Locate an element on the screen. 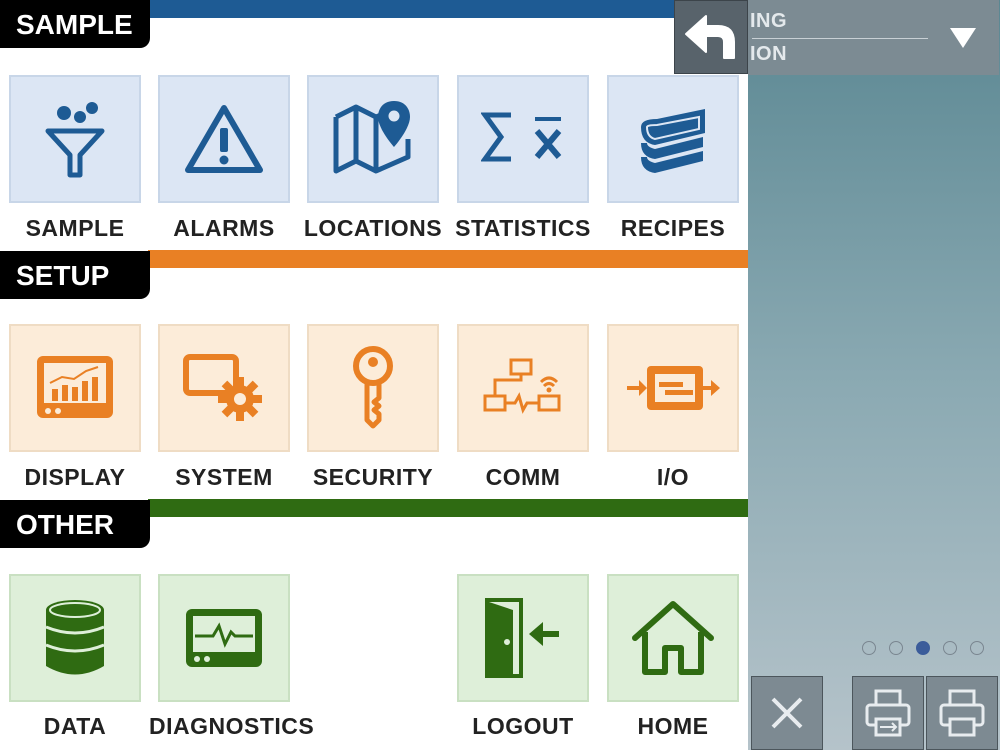 The image size is (1000, 750). database-icon is located at coordinates (75, 637).